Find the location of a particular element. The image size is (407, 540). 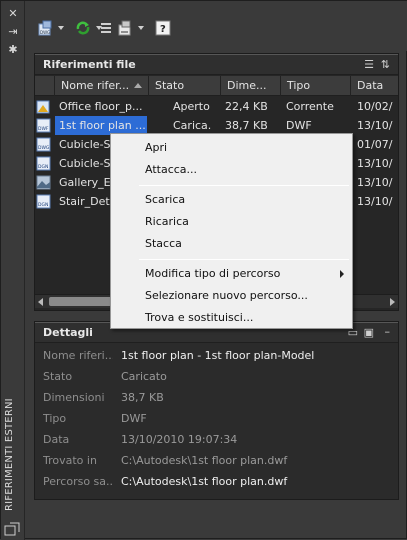

scrollbar-thumb is located at coordinates (84, 301).